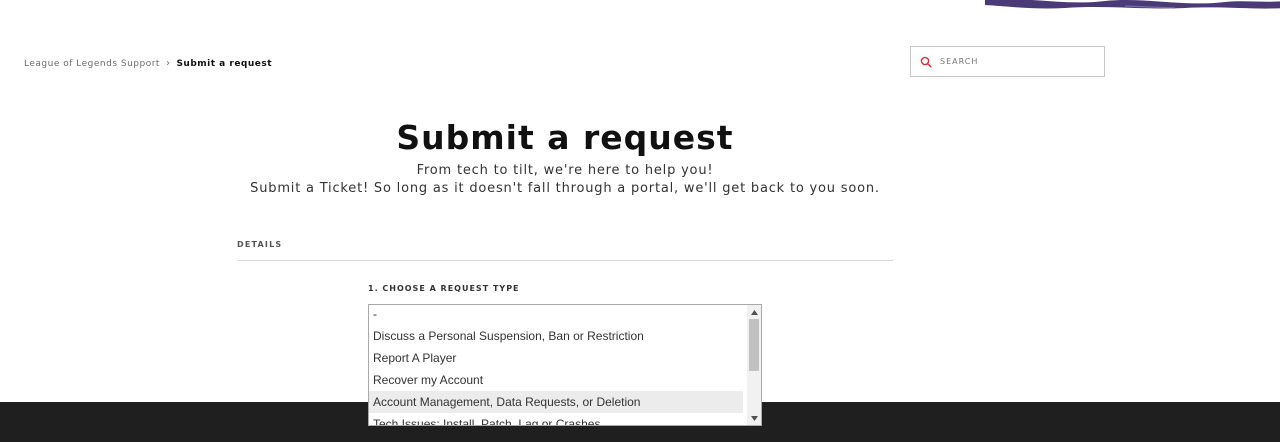  Describe the element at coordinates (444, 288) in the screenshot. I see `request-type-label: 1. CHOOSE A REQUEST TYPE` at that location.